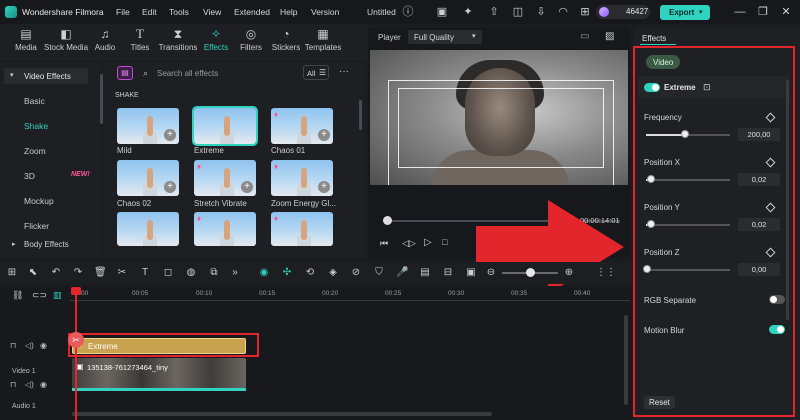 The width and height of the screenshot is (800, 420). What do you see at coordinates (344, 71) in the screenshot?
I see `more-options-icon: ···` at bounding box center [344, 71].